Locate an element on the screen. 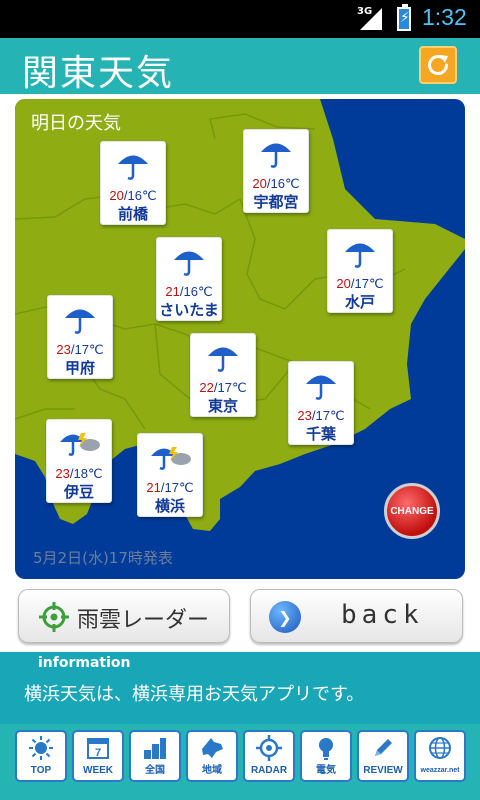 This screenshot has width=480, height=800. city-name: 宇都宮 is located at coordinates (276, 202).